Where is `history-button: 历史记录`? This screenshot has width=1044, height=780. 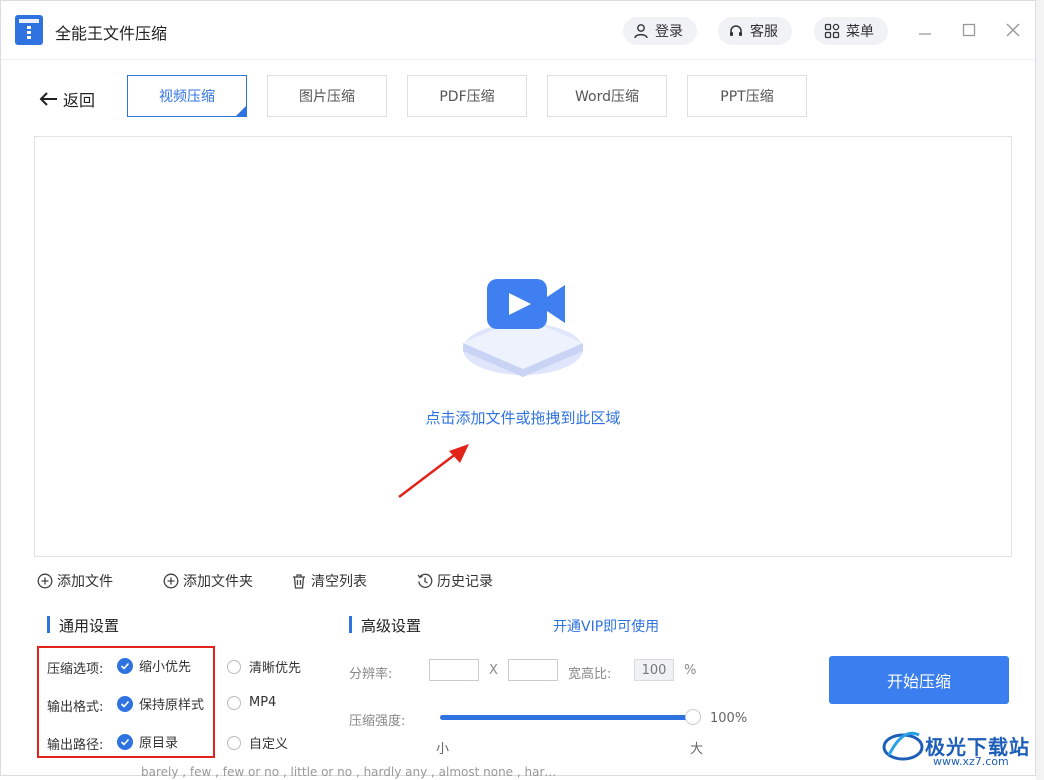 history-button: 历史记录 is located at coordinates (455, 581).